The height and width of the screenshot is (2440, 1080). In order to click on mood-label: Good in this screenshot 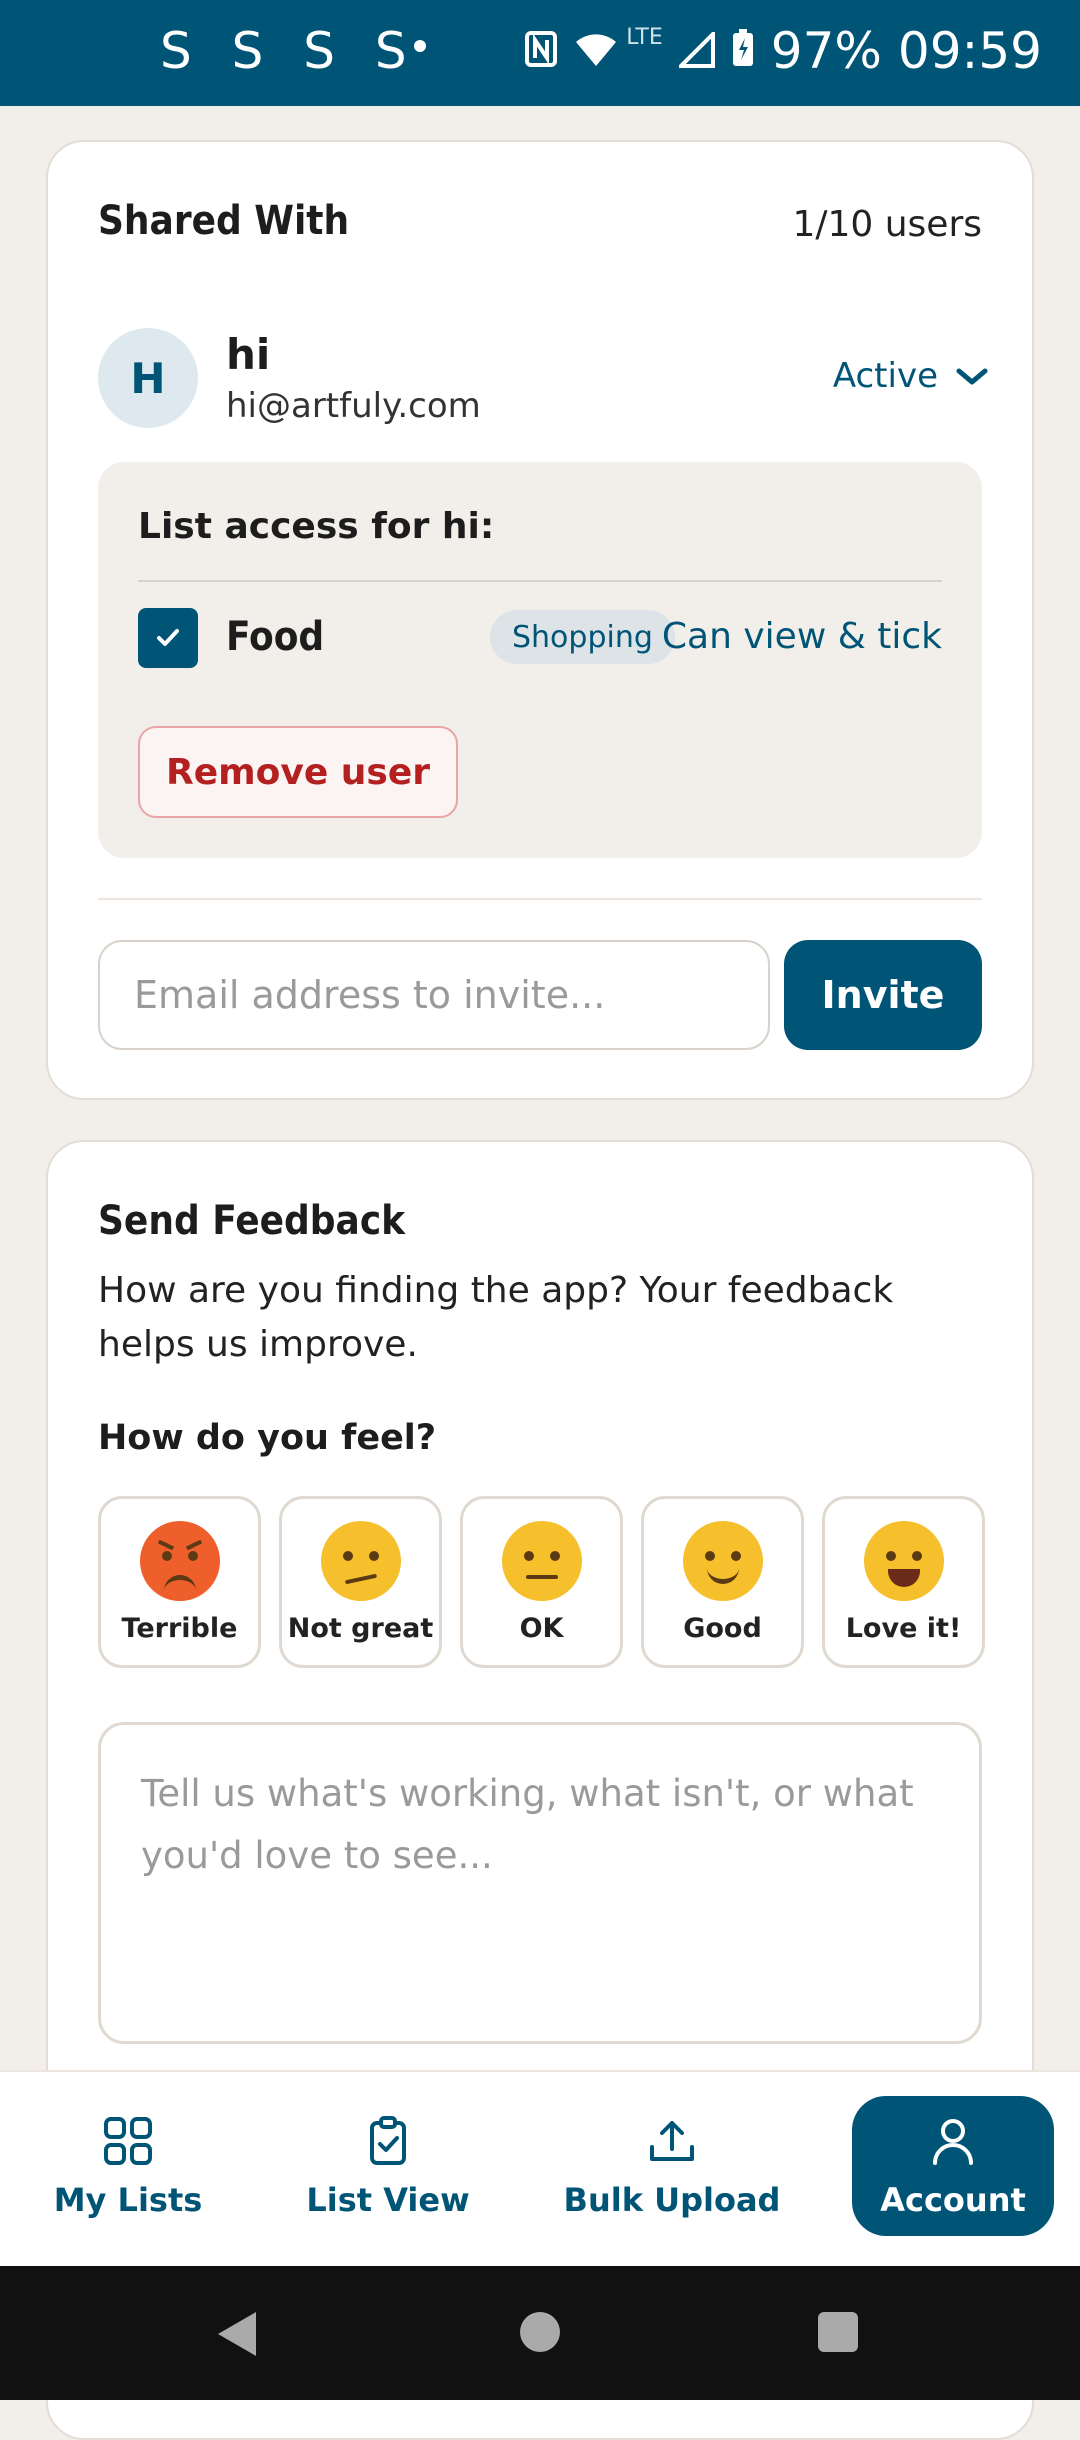, I will do `click(722, 1628)`.